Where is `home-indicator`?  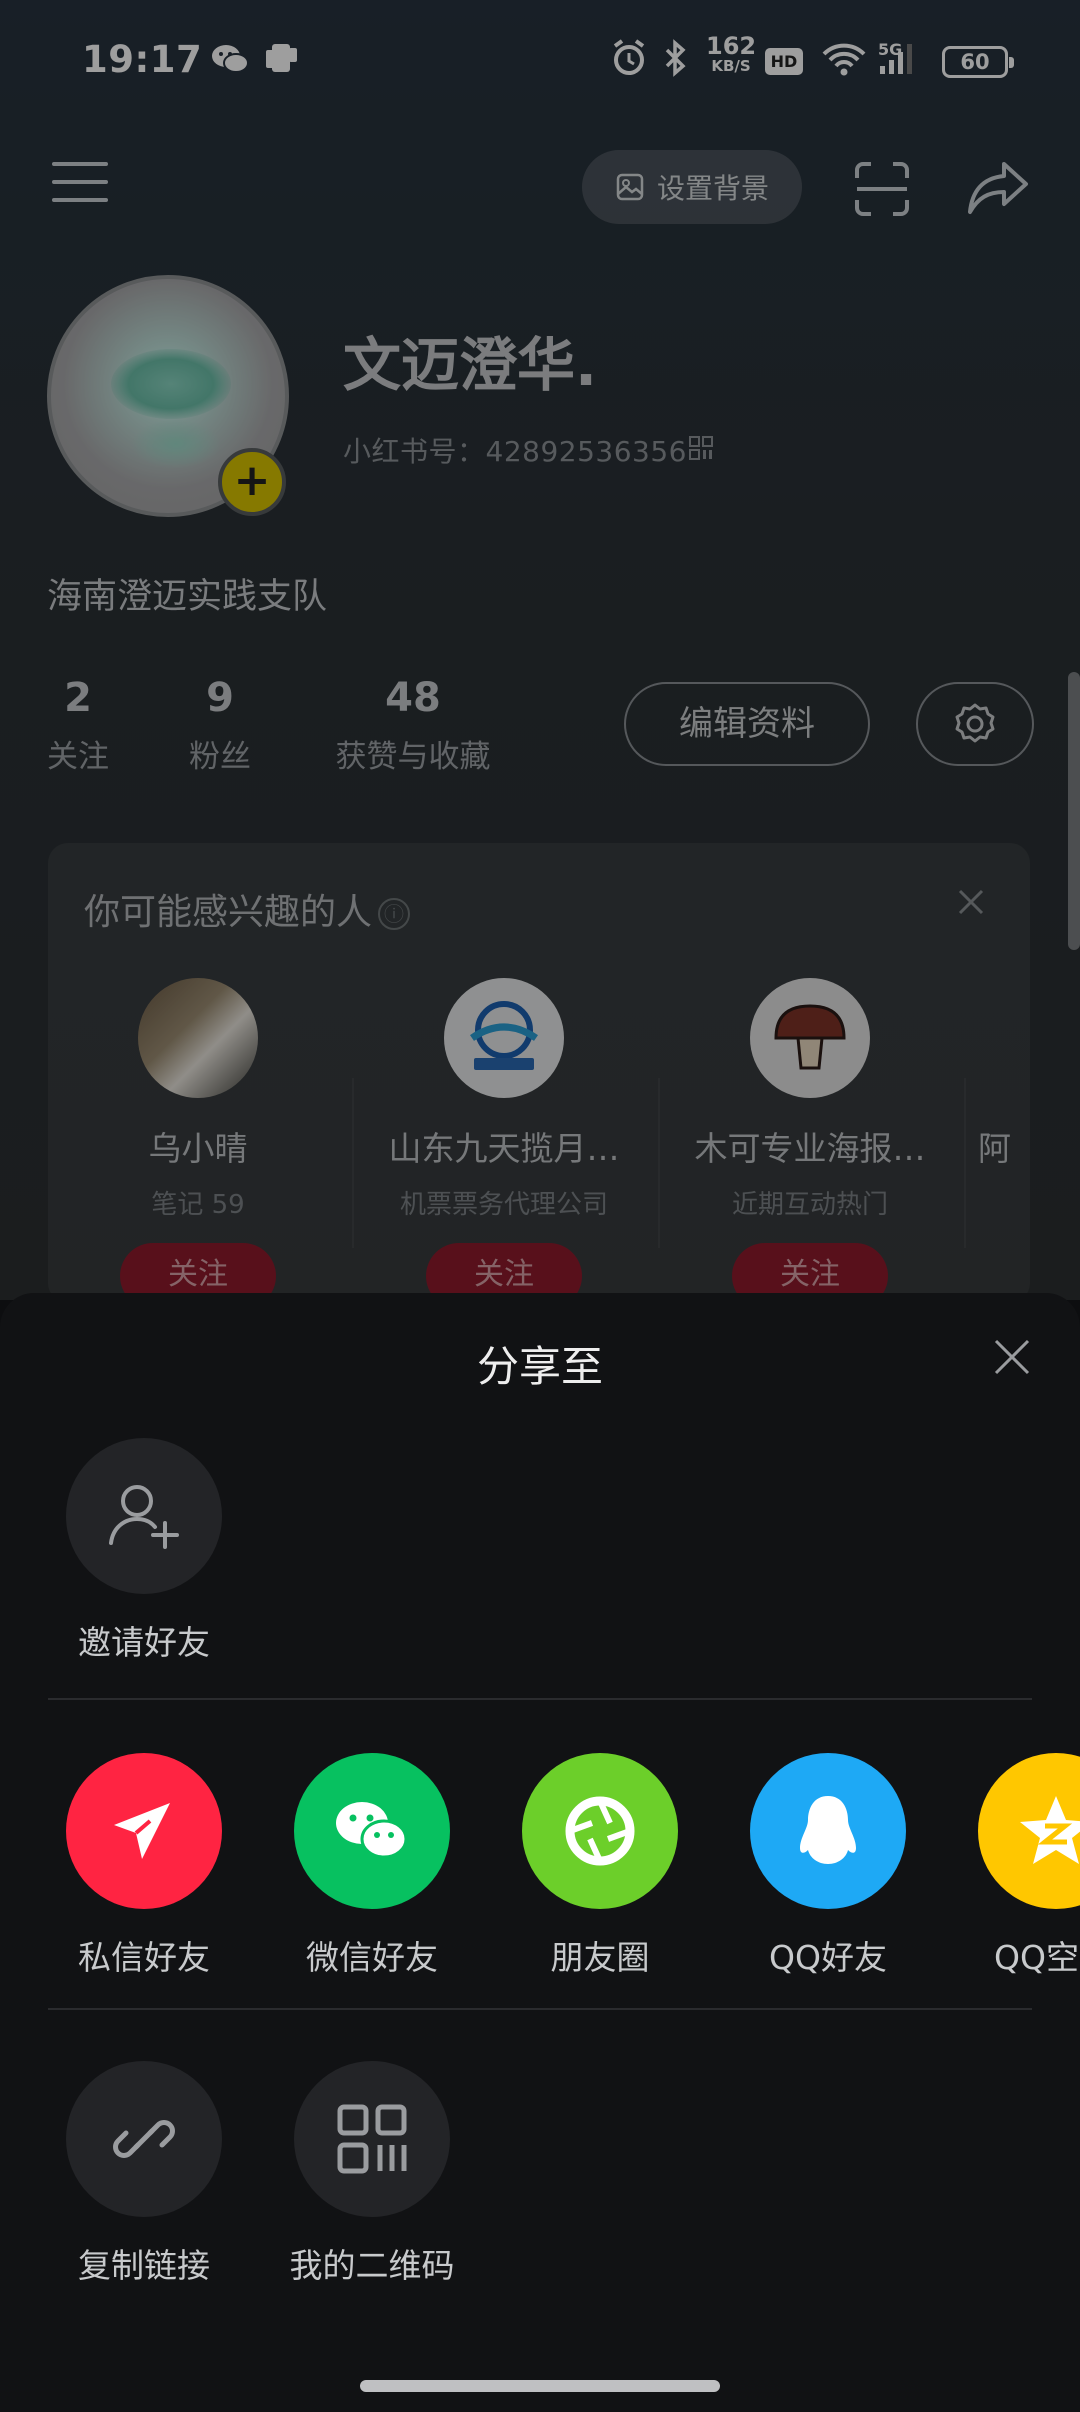
home-indicator is located at coordinates (540, 2386).